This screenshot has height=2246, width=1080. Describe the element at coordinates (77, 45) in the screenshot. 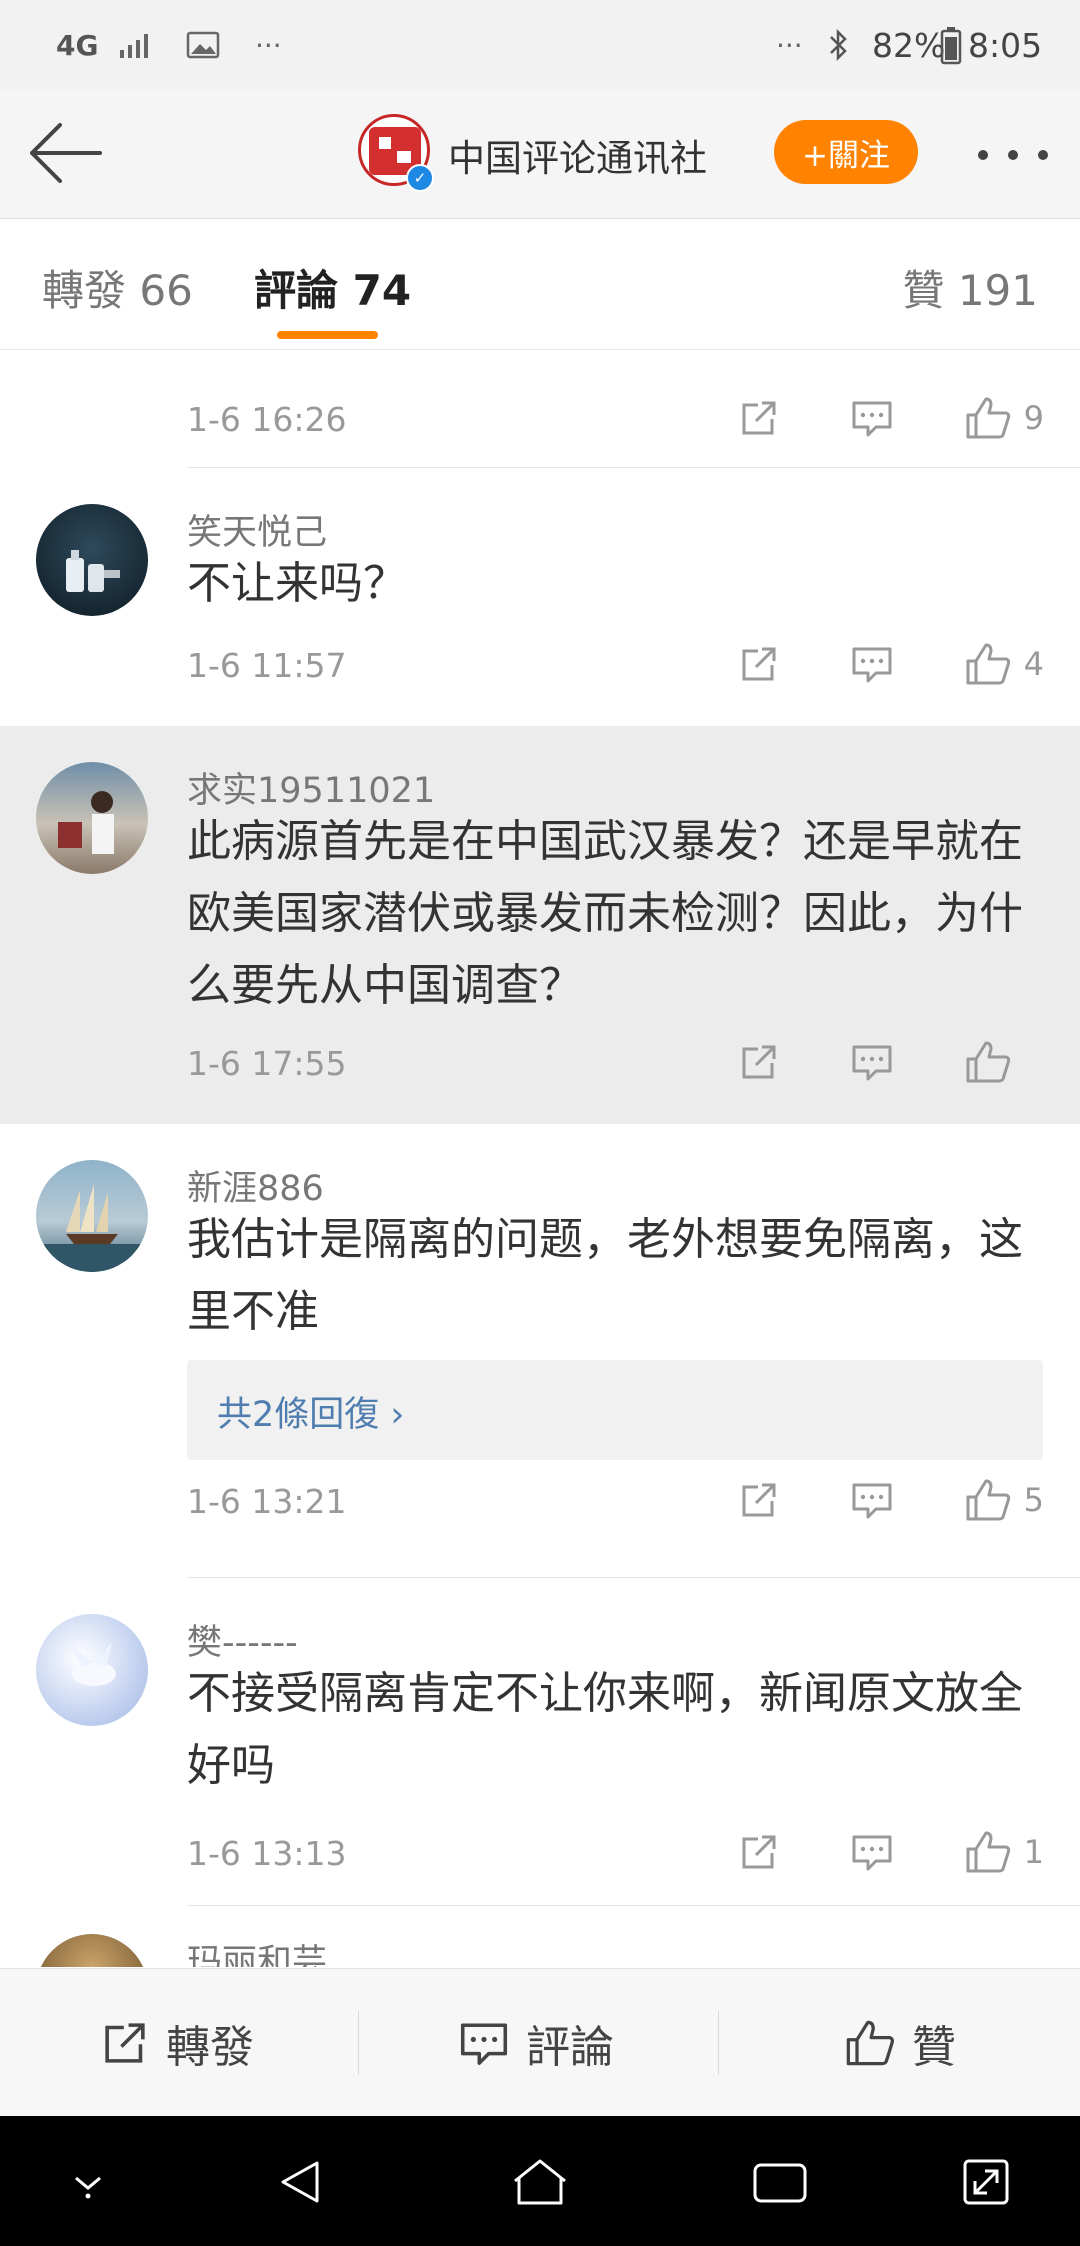

I see `network-indicator: 4G` at that location.